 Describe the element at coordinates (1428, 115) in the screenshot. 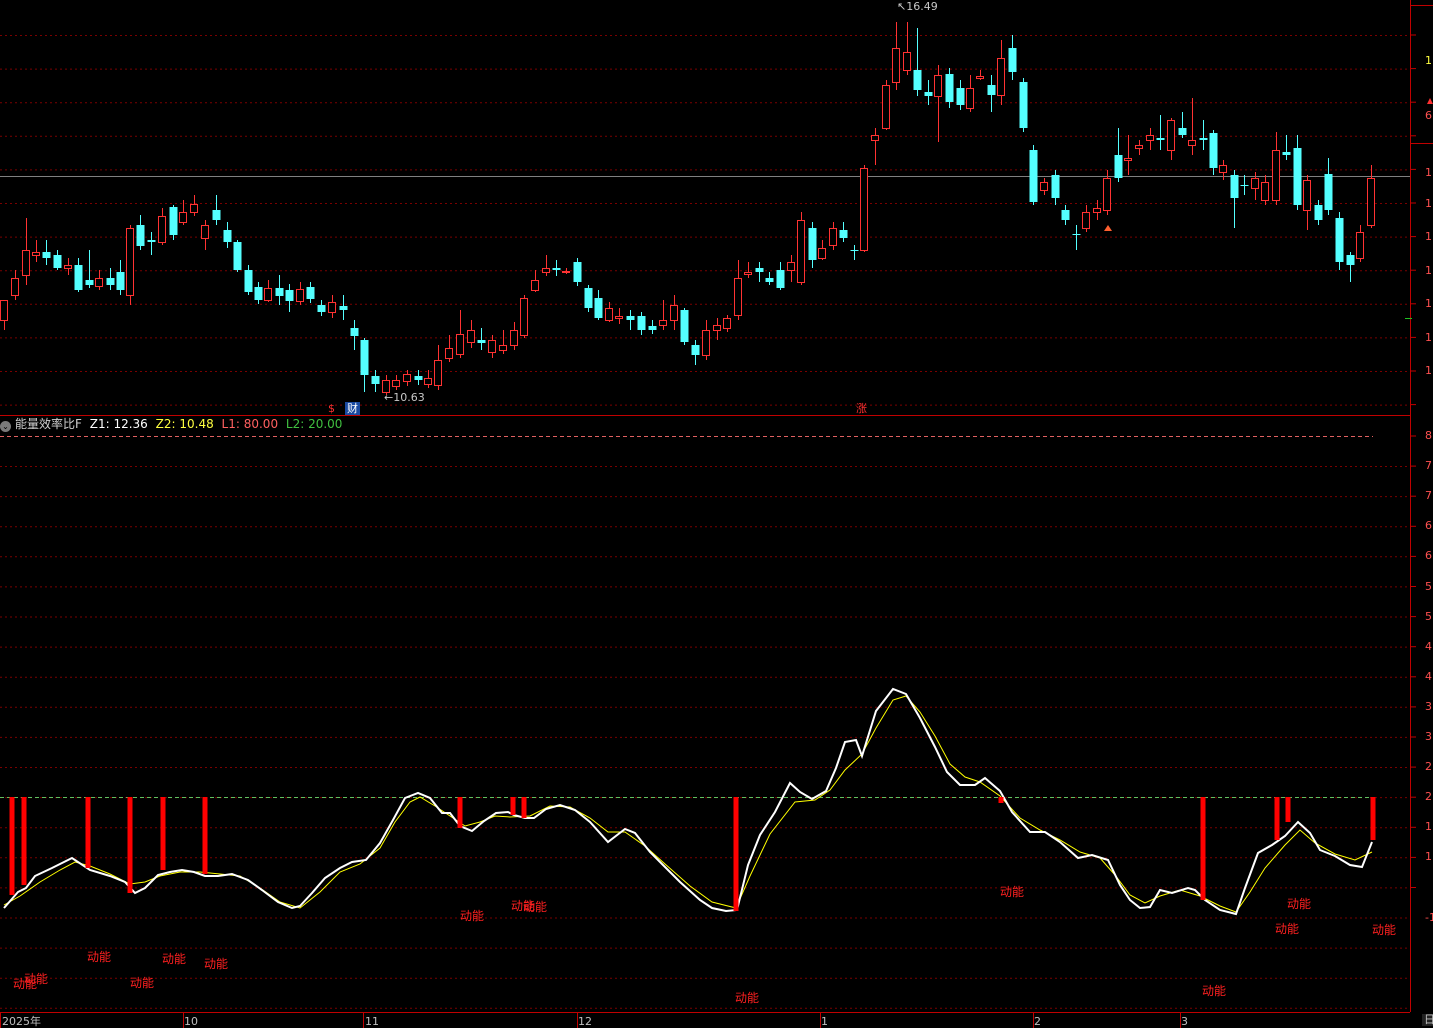

I see `price-tick-2: 6` at that location.